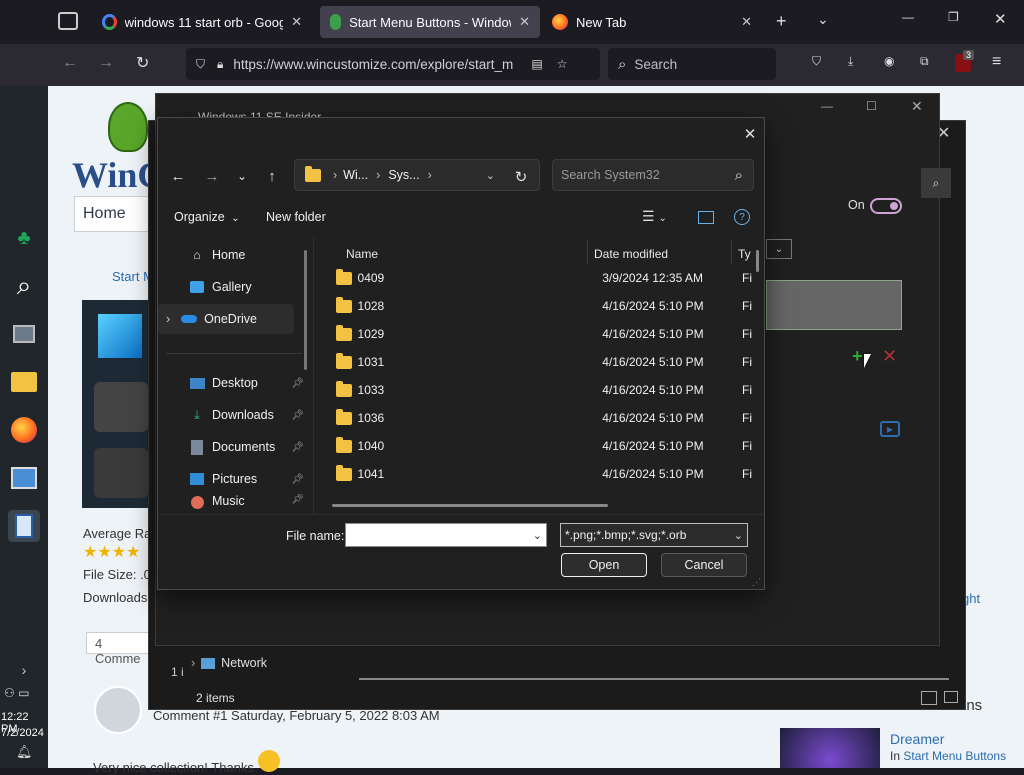 The width and height of the screenshot is (1024, 775). Describe the element at coordinates (231, 479) in the screenshot. I see `nav-item-pictures: Pictures 📌︎` at that location.